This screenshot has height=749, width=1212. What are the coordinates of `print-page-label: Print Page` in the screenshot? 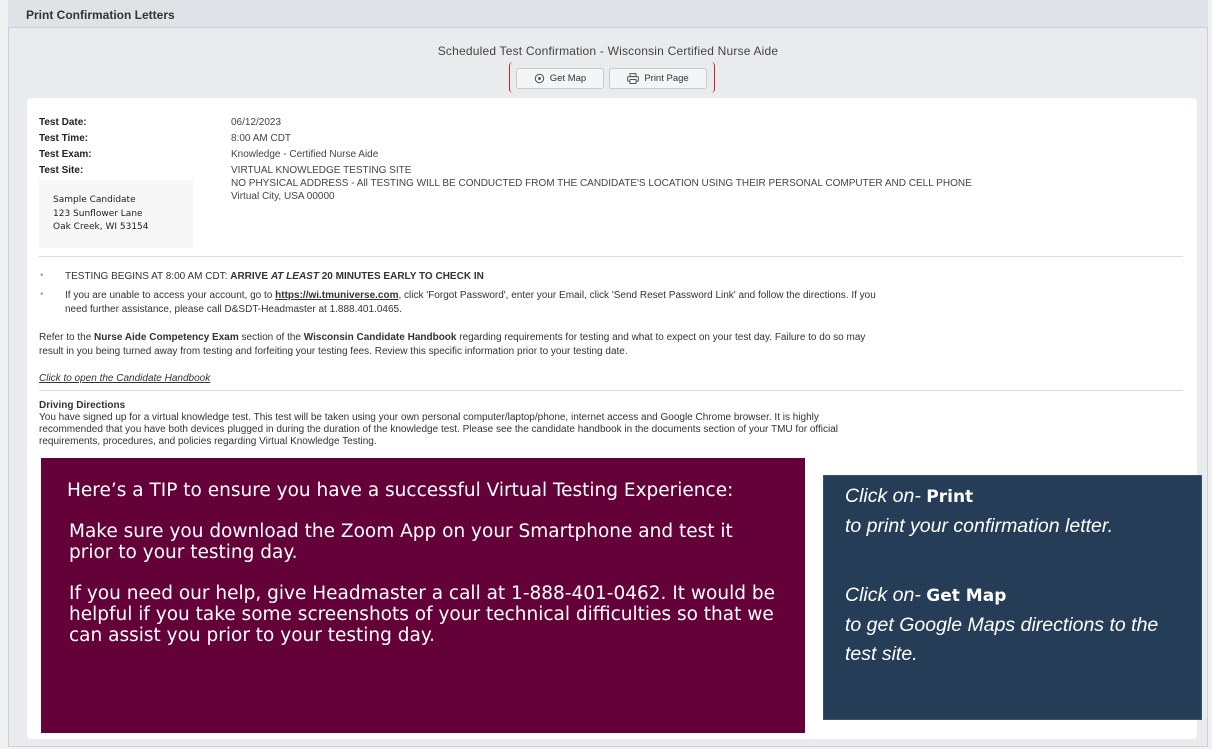 It's located at (666, 78).